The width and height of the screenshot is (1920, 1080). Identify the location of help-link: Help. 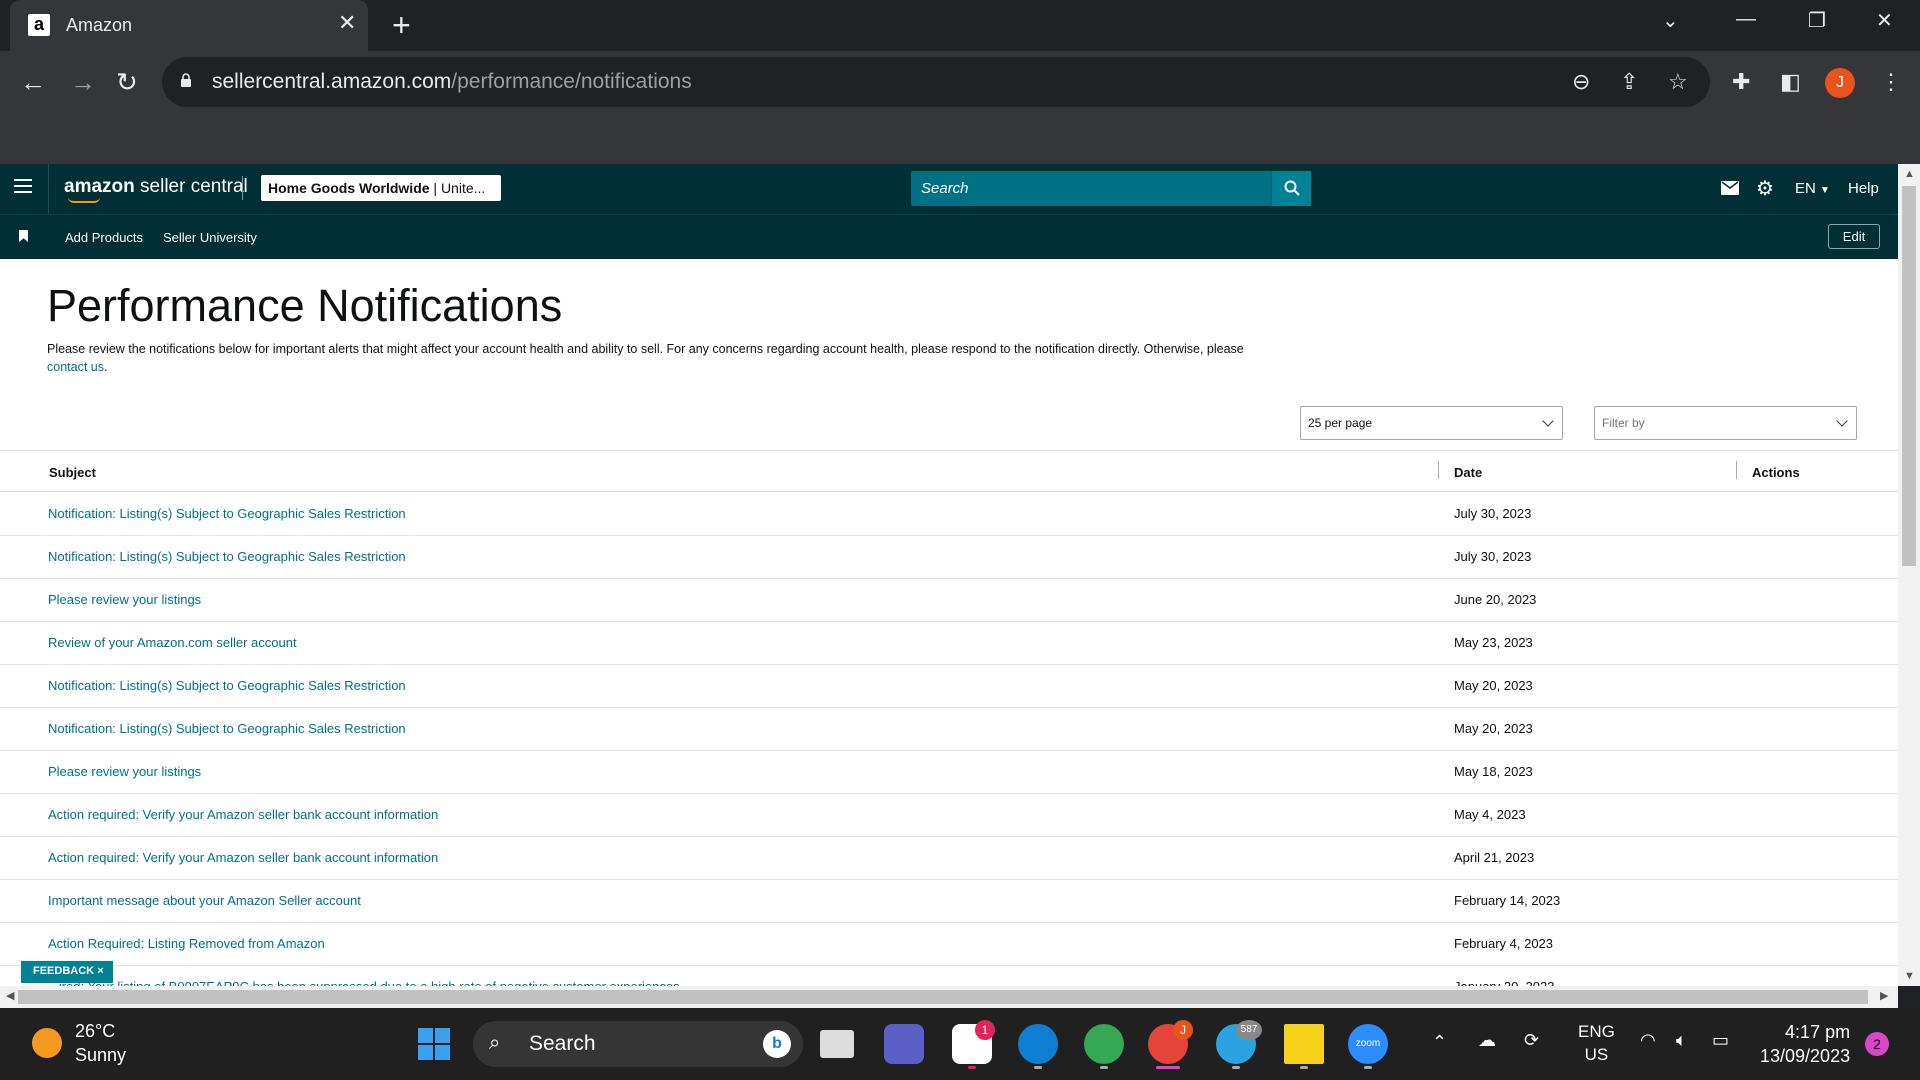
(1863, 188).